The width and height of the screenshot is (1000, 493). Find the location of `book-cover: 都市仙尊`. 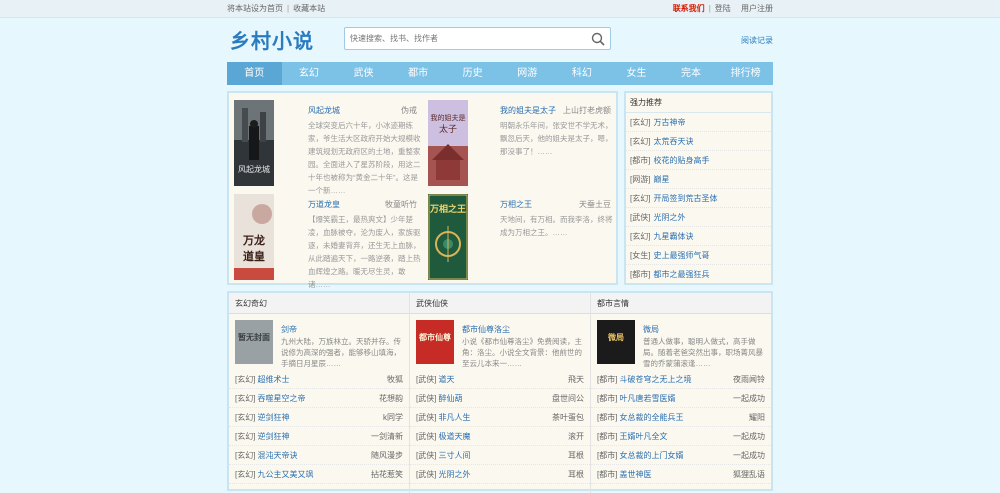

book-cover: 都市仙尊 is located at coordinates (435, 342).